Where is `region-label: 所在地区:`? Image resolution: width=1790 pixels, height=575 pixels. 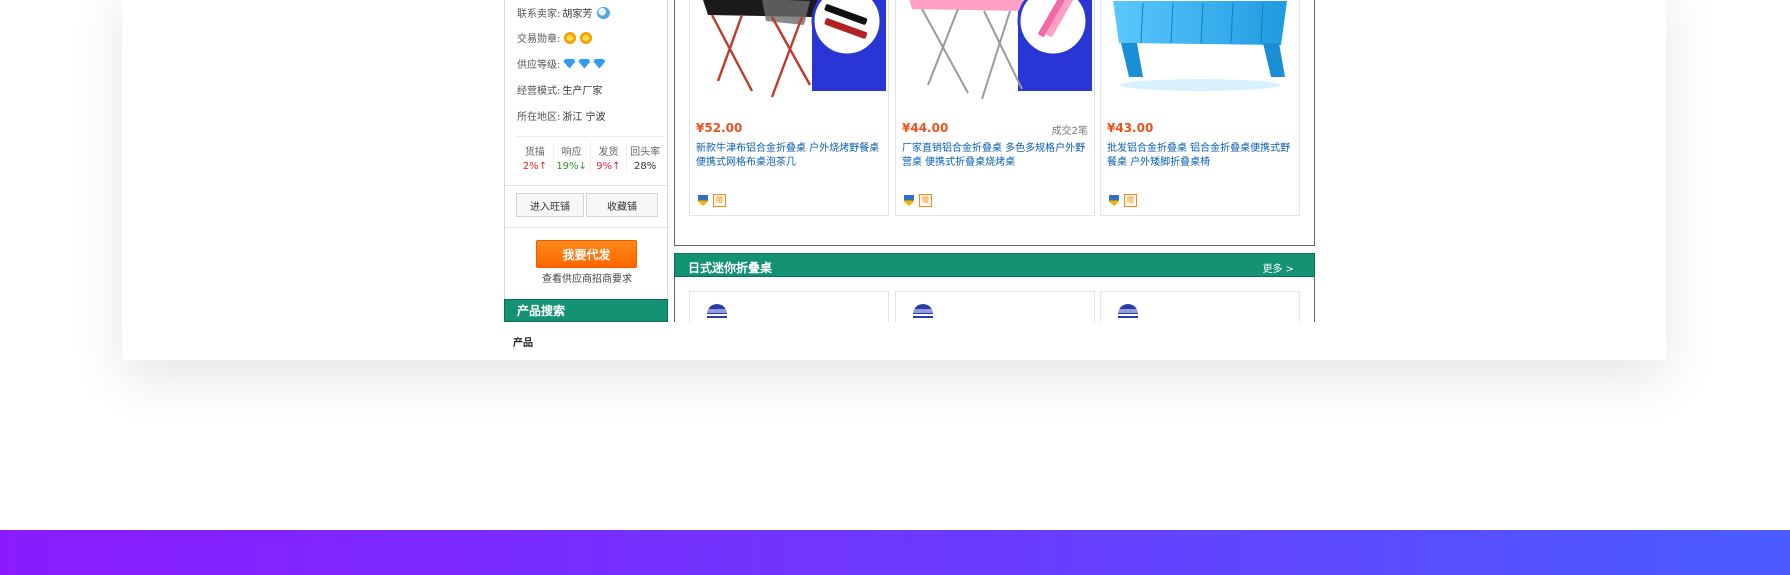 region-label: 所在地区: is located at coordinates (539, 117).